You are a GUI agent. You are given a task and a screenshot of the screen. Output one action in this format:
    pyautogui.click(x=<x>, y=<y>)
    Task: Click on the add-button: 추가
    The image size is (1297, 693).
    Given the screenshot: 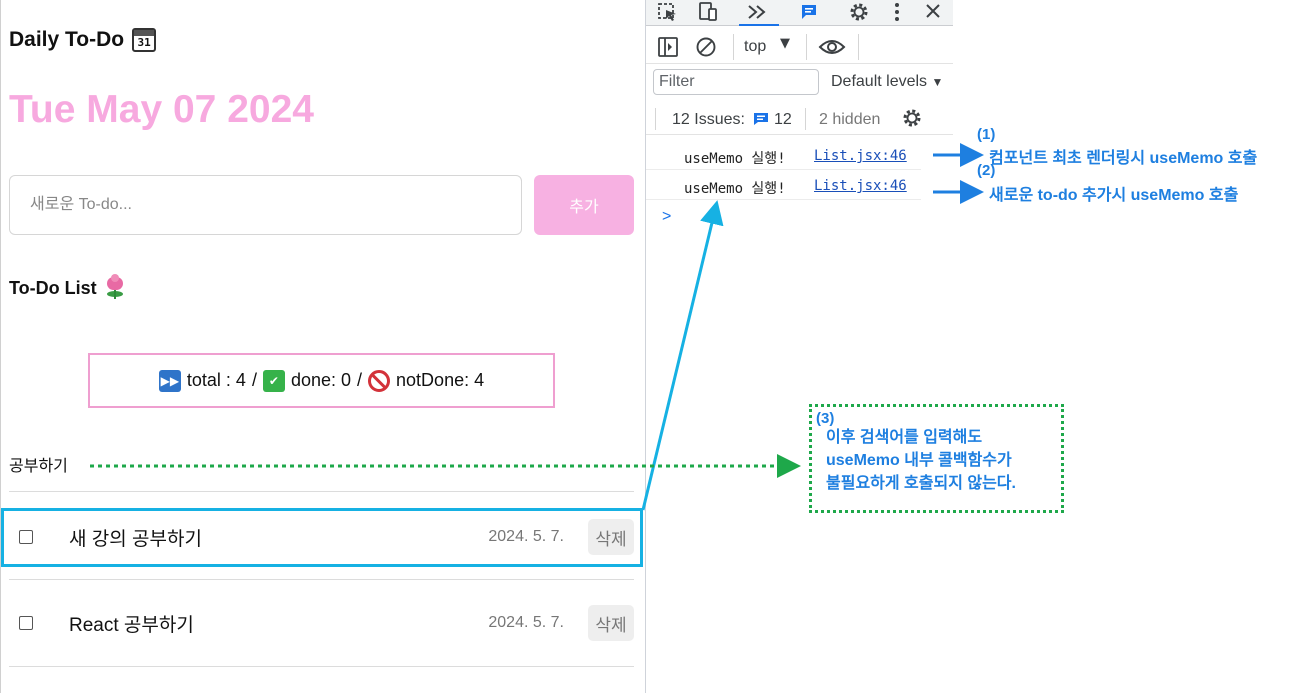 What is the action you would take?
    pyautogui.click(x=584, y=205)
    